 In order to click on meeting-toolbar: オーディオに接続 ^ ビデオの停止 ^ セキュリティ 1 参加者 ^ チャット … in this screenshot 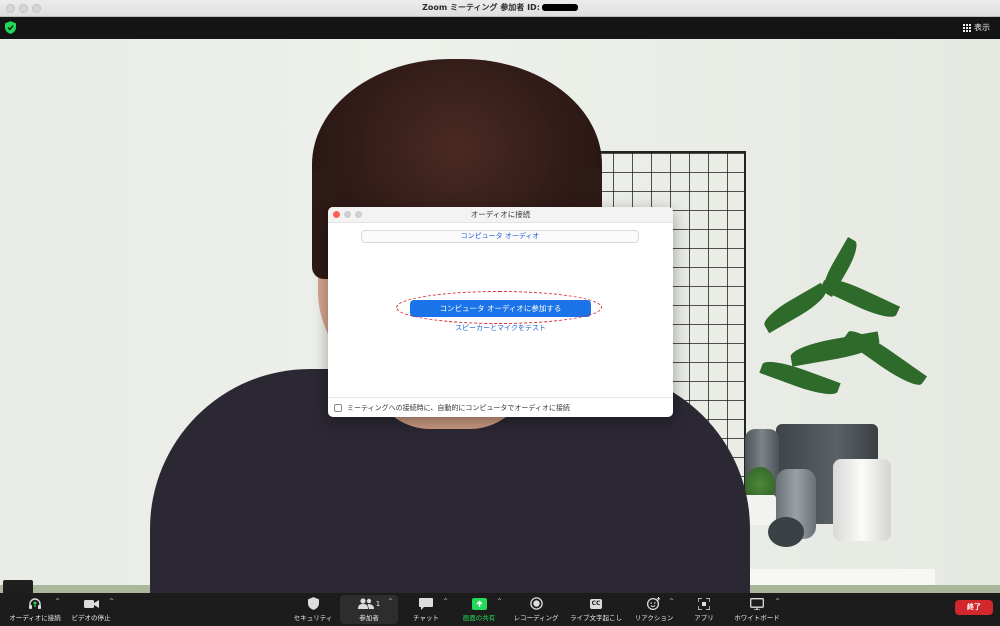, I will do `click(500, 609)`.